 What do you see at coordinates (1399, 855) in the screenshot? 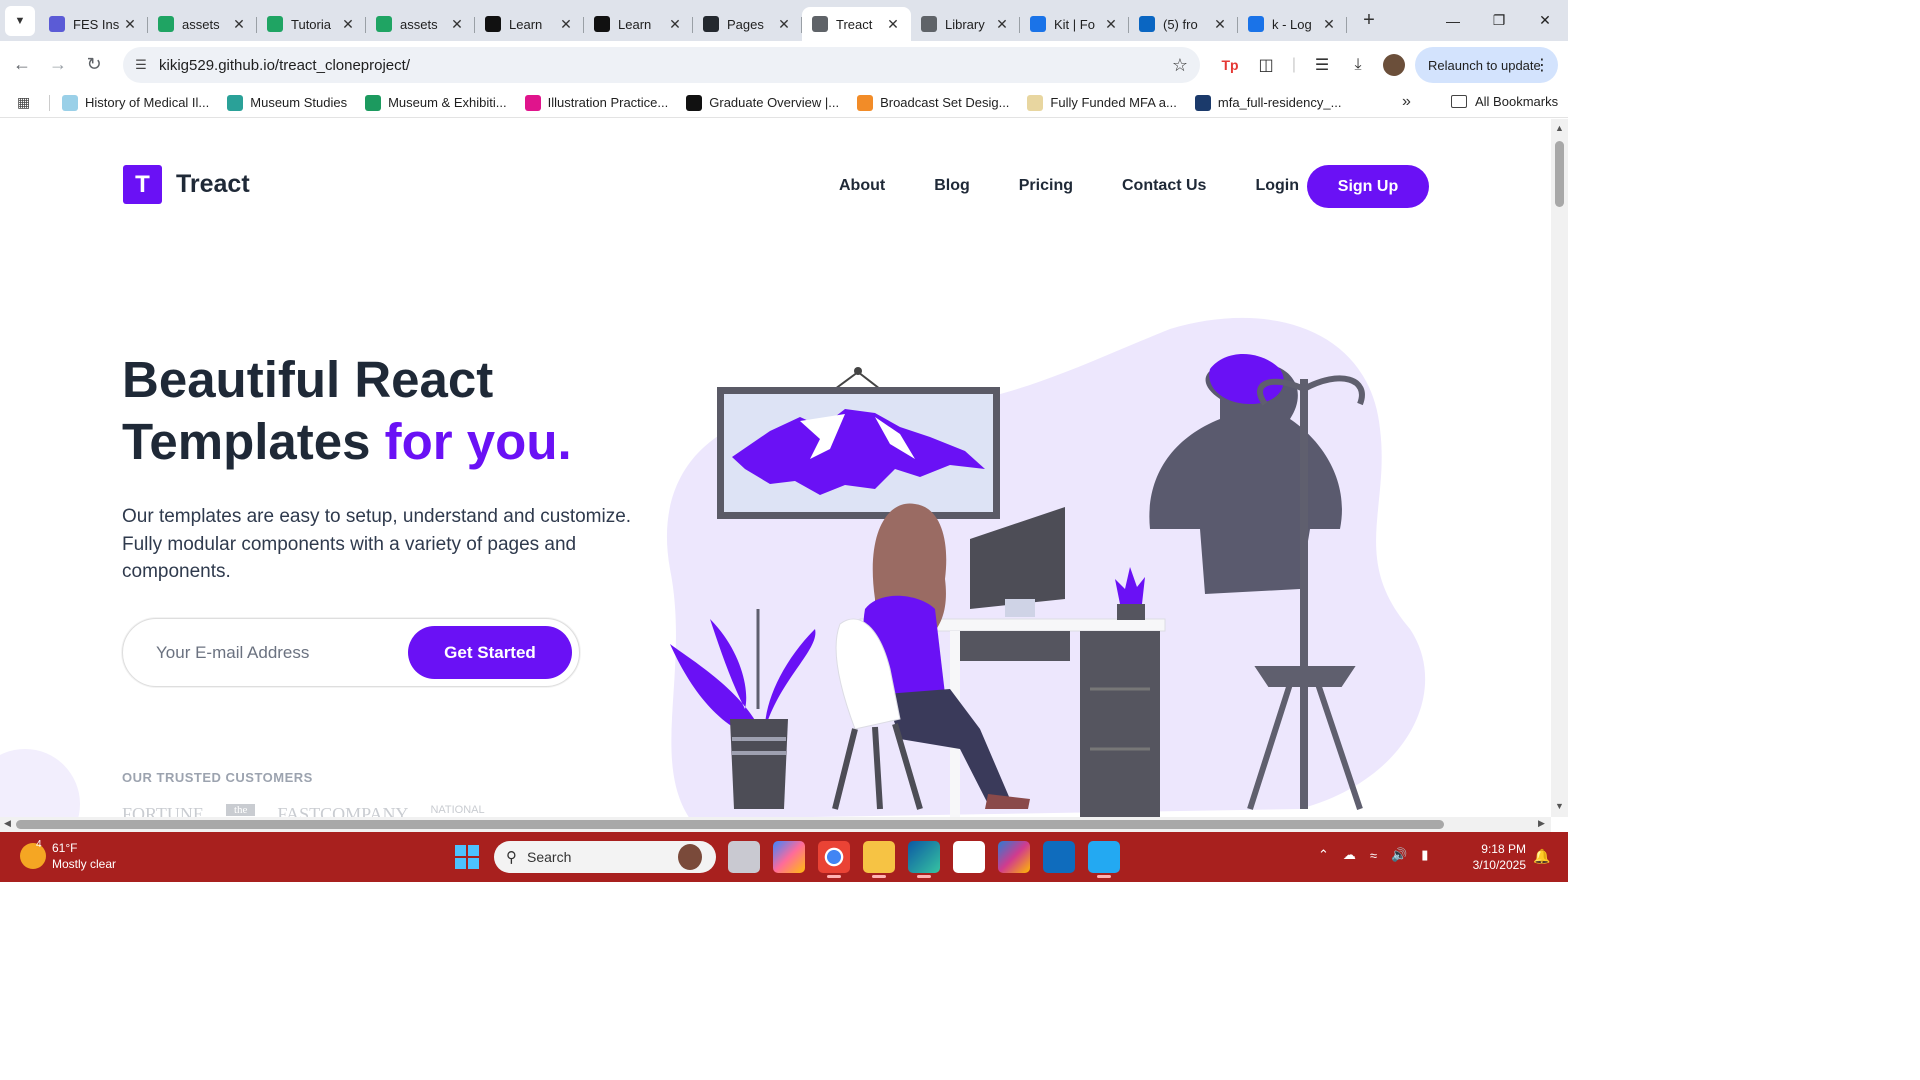
I see `volume-icon: 🔊` at bounding box center [1399, 855].